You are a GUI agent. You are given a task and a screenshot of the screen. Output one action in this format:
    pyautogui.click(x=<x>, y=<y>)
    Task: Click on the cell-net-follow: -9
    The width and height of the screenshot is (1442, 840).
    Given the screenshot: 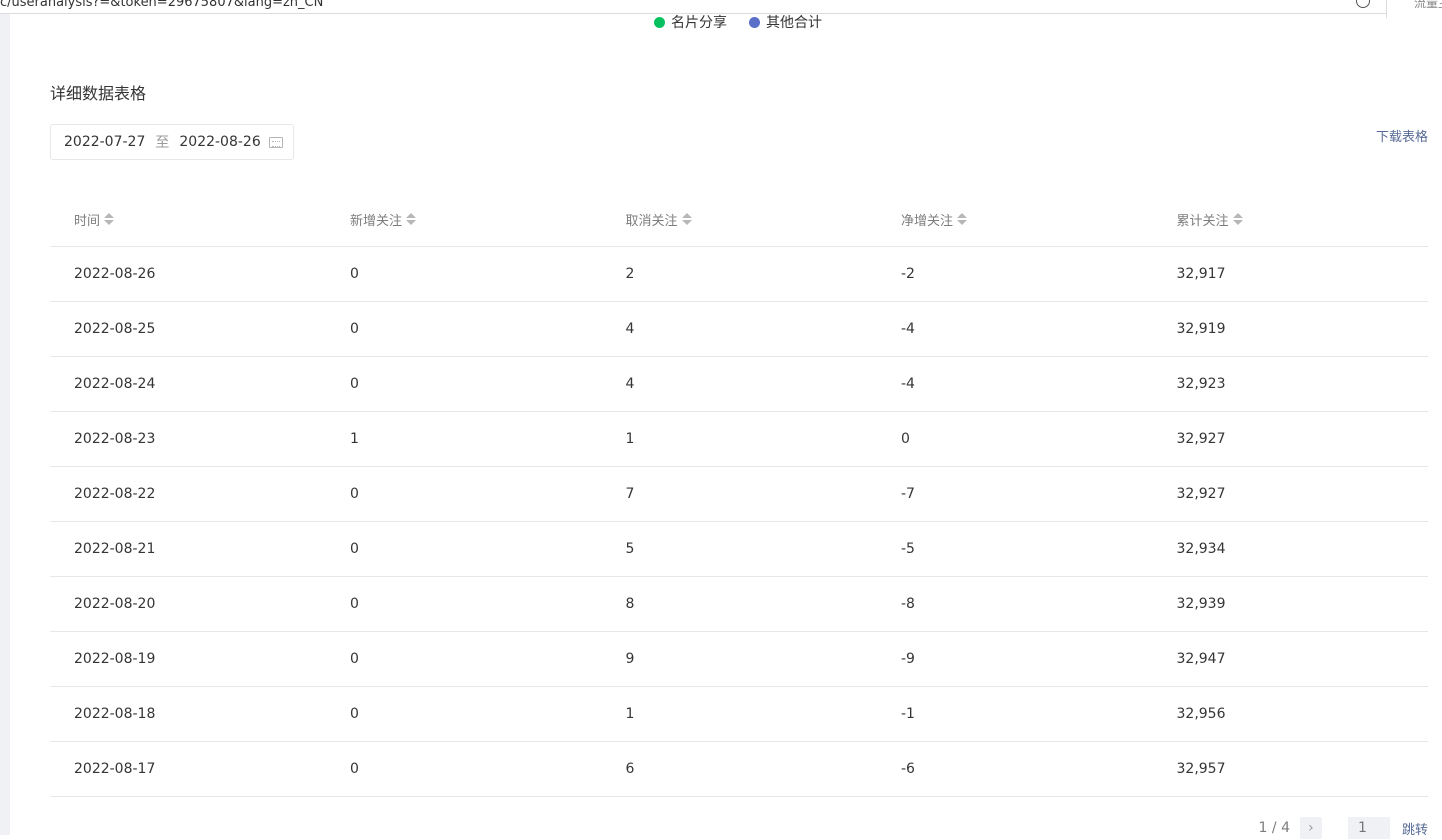 What is the action you would take?
    pyautogui.click(x=908, y=659)
    